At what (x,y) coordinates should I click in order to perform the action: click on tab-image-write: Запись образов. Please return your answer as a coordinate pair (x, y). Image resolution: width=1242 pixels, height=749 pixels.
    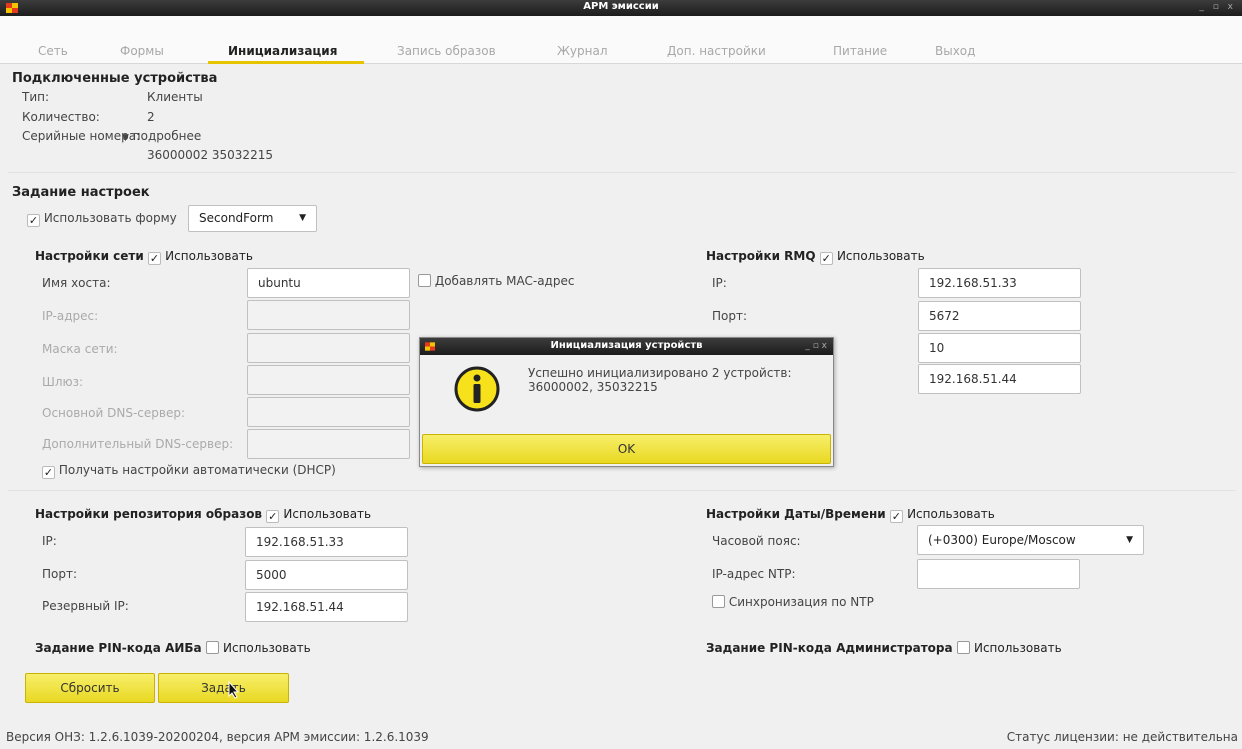
    Looking at the image, I should click on (446, 51).